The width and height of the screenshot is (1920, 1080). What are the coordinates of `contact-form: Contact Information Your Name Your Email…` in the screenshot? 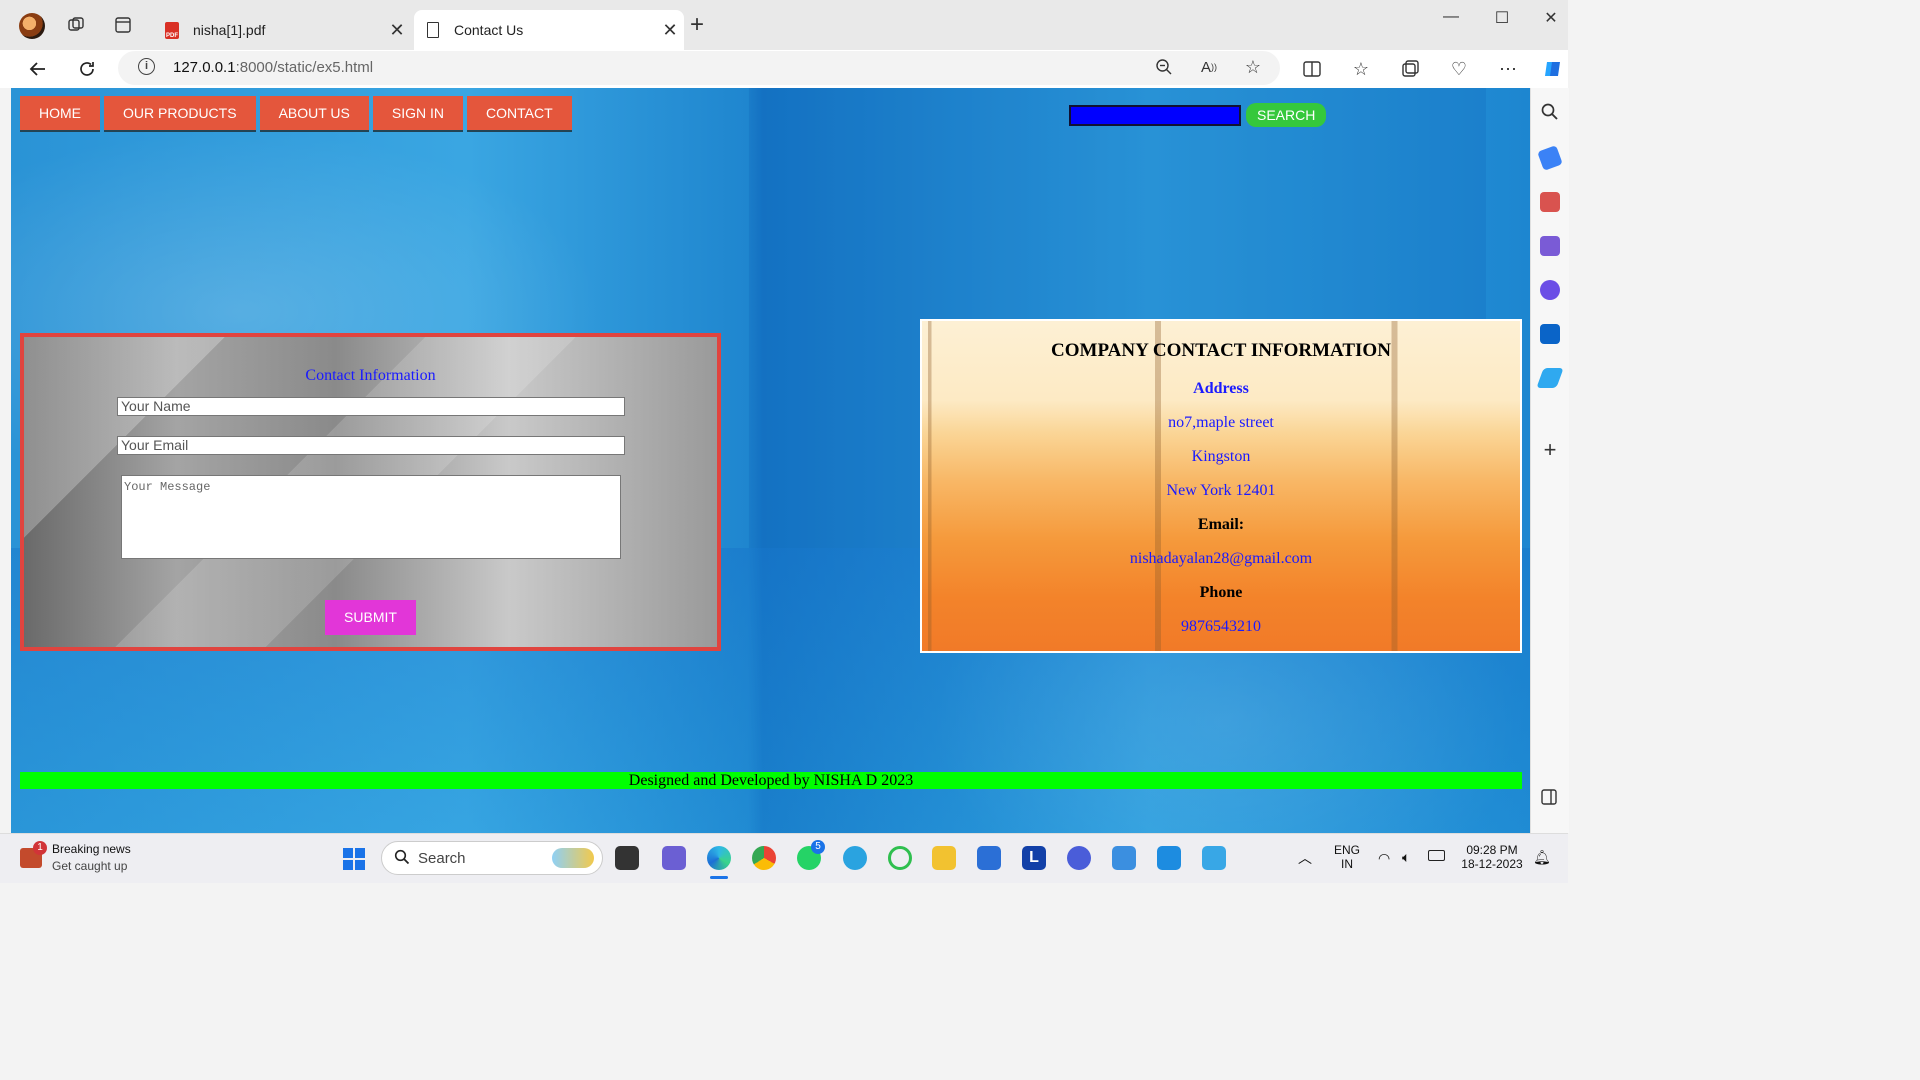 It's located at (370, 492).